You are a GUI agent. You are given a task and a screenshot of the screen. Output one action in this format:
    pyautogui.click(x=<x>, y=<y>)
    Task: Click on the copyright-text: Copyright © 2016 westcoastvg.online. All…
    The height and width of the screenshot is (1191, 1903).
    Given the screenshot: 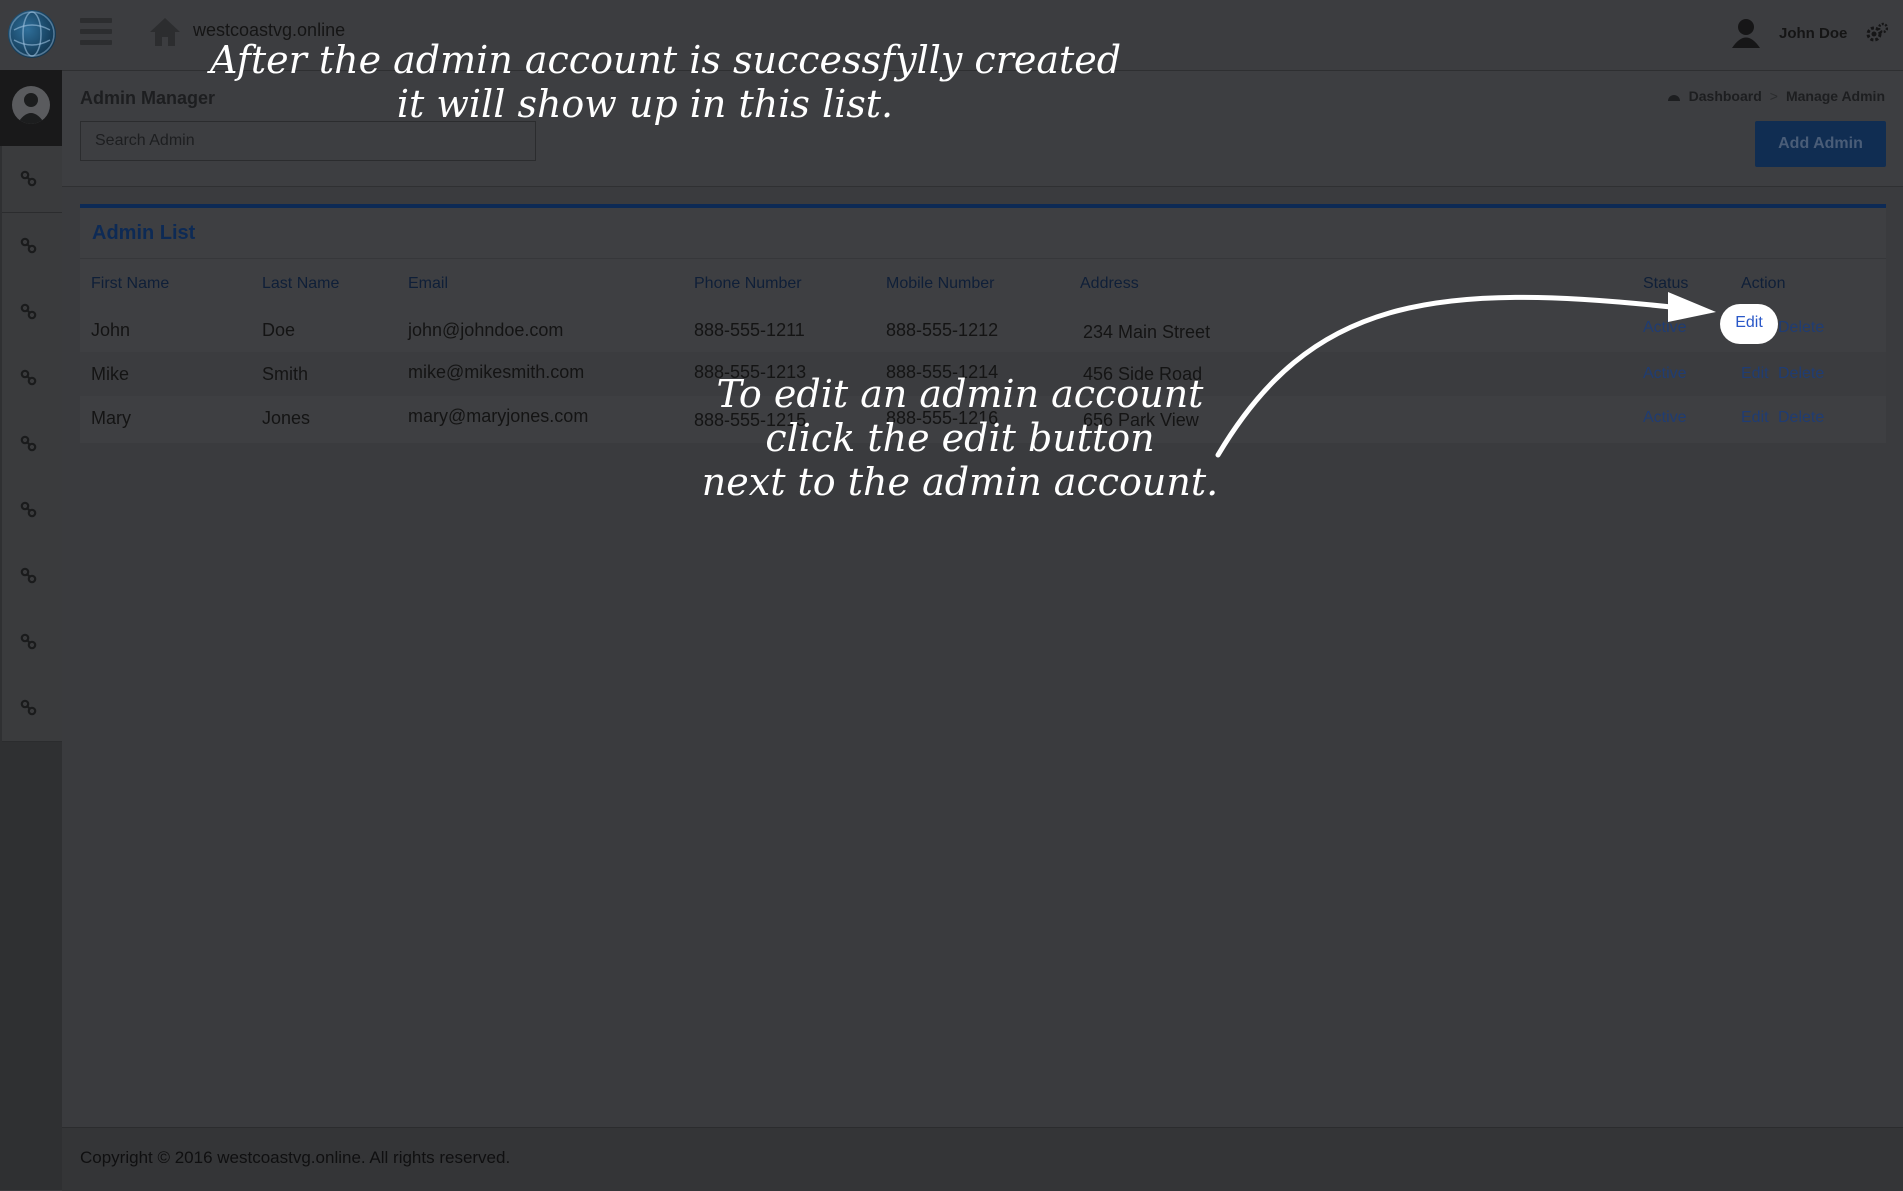 What is the action you would take?
    pyautogui.click(x=295, y=1157)
    